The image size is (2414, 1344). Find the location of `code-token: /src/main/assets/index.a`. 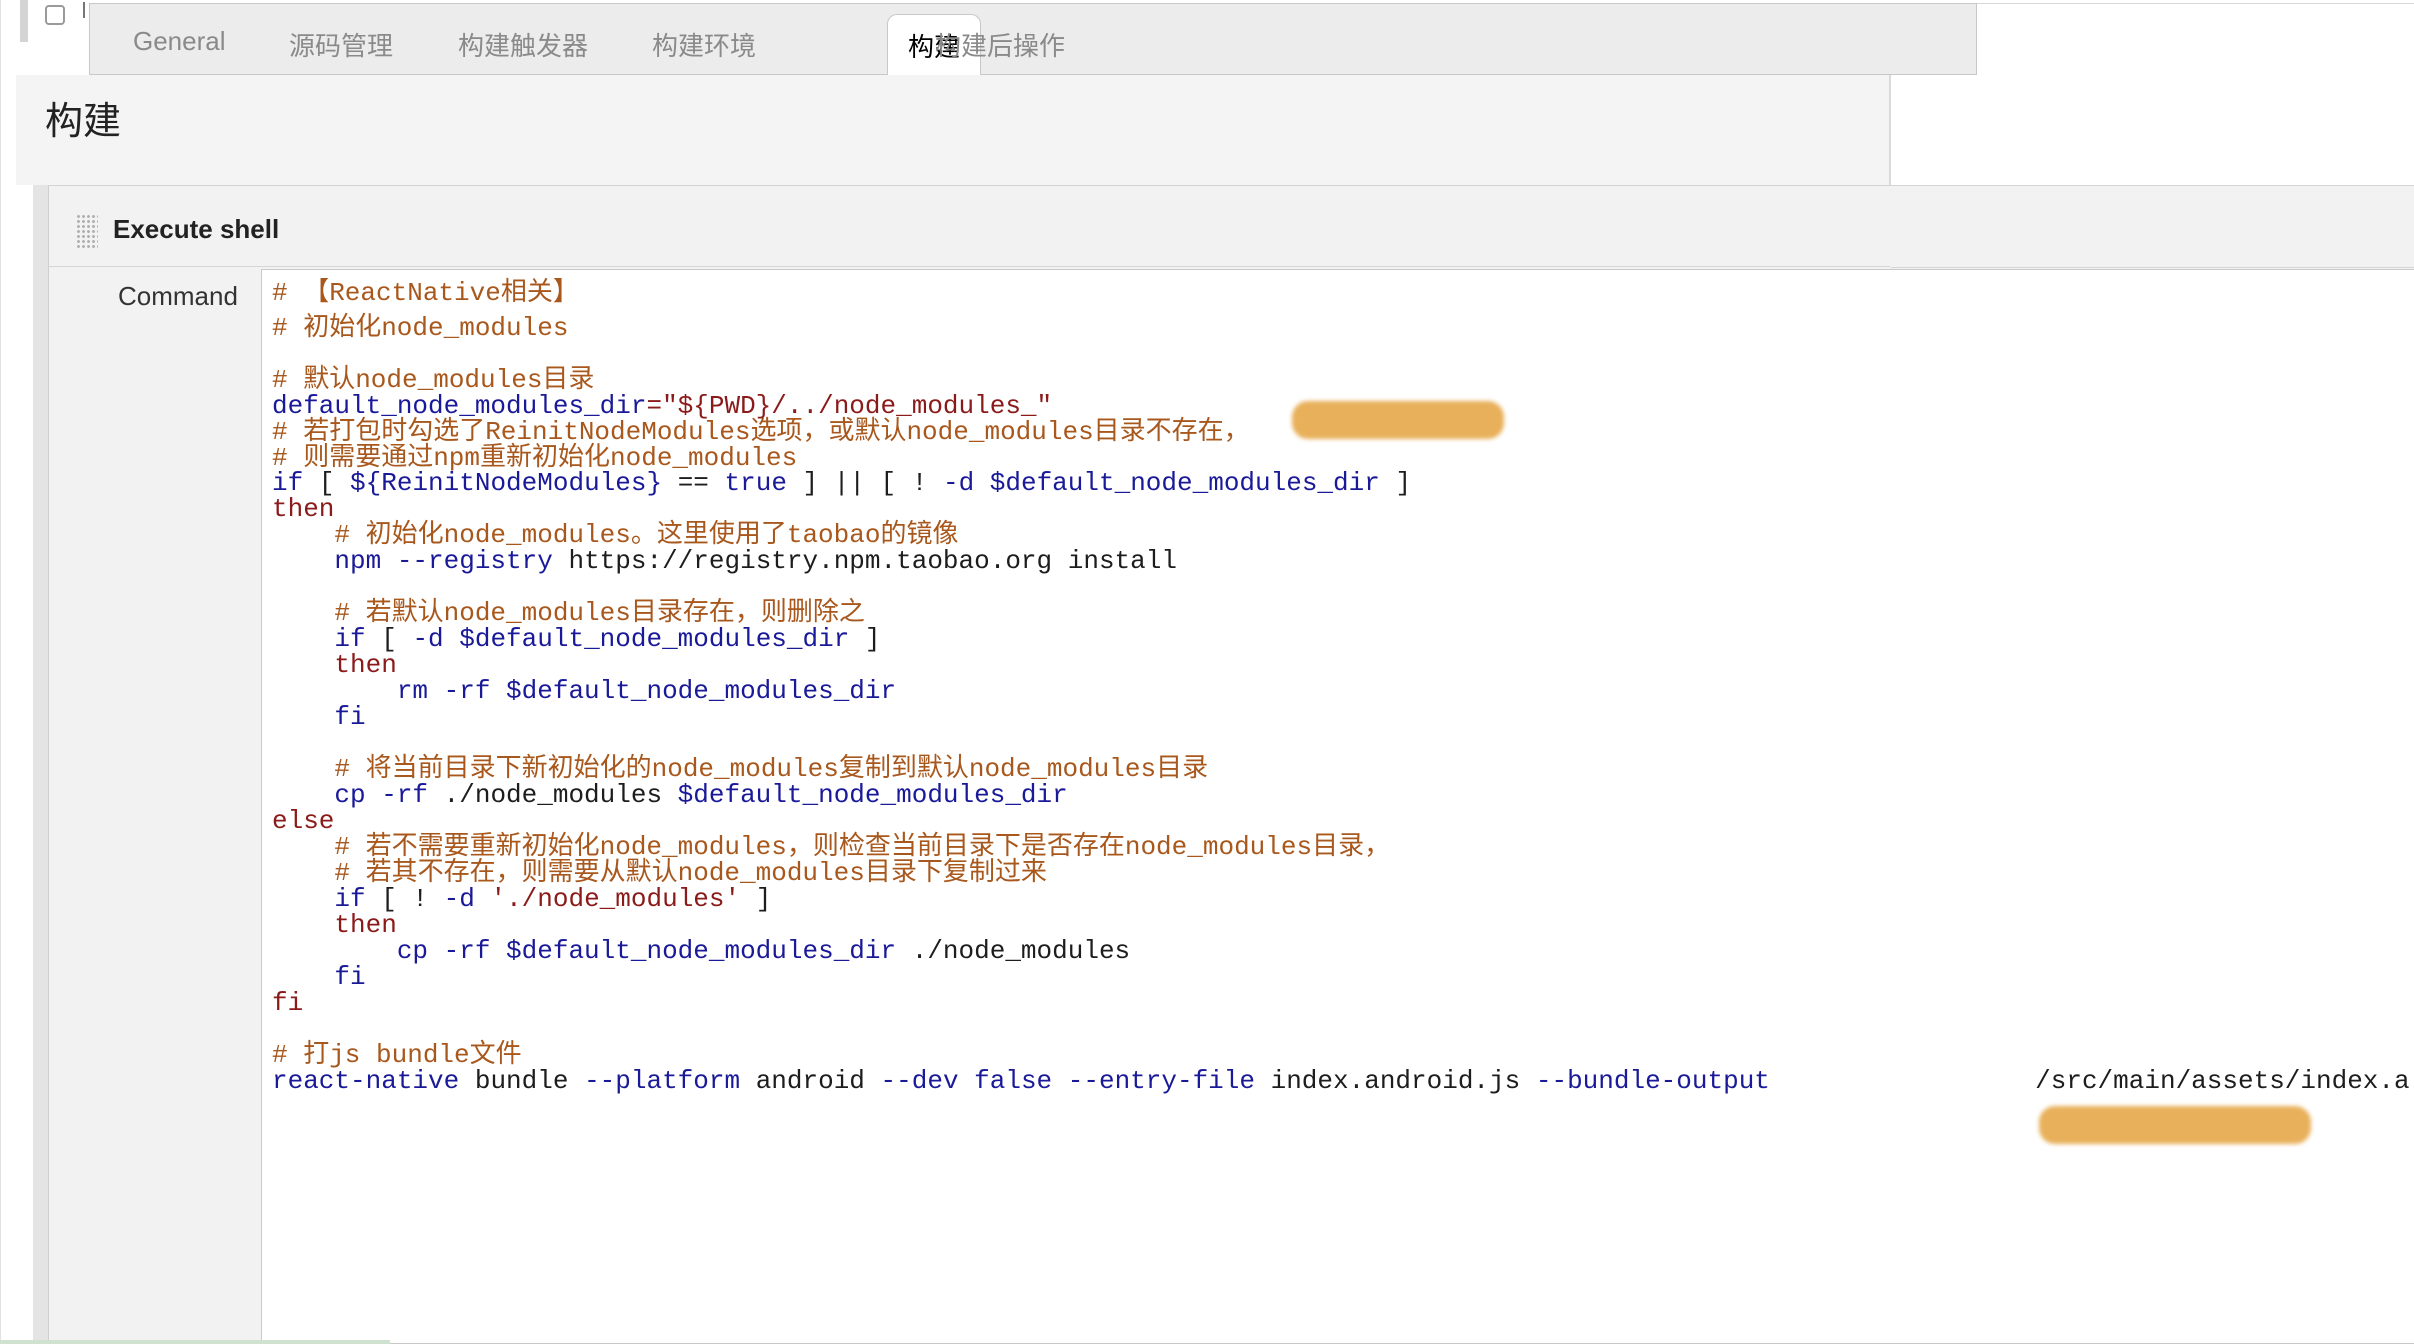

code-token: /src/main/assets/index.a is located at coordinates (2089, 1081).